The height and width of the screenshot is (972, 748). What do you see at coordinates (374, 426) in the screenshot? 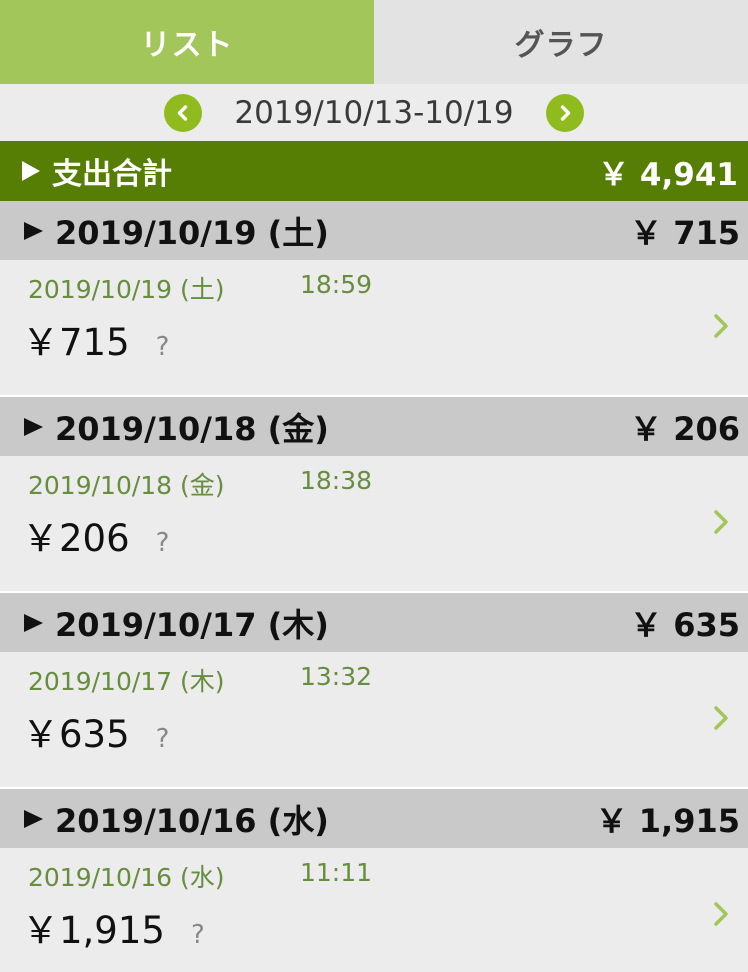
I see `day-header: 2019/10/18 (金) ￥ 206` at bounding box center [374, 426].